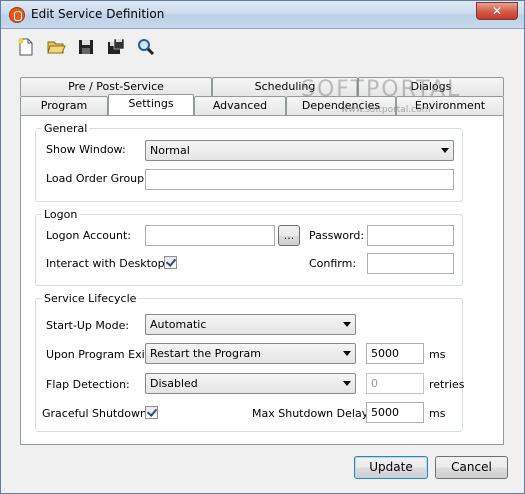 This screenshot has height=494, width=525. I want to click on startup-mode-label: Start-Up Mode:, so click(88, 325).